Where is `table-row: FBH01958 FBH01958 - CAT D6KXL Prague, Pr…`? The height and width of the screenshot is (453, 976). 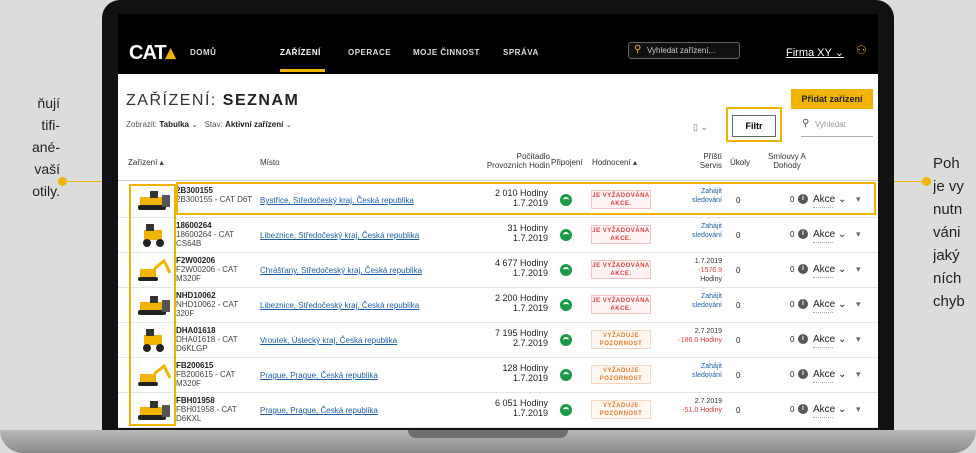
table-row: FBH01958 FBH01958 - CAT D6KXL Prague, Pr… is located at coordinates (498, 410).